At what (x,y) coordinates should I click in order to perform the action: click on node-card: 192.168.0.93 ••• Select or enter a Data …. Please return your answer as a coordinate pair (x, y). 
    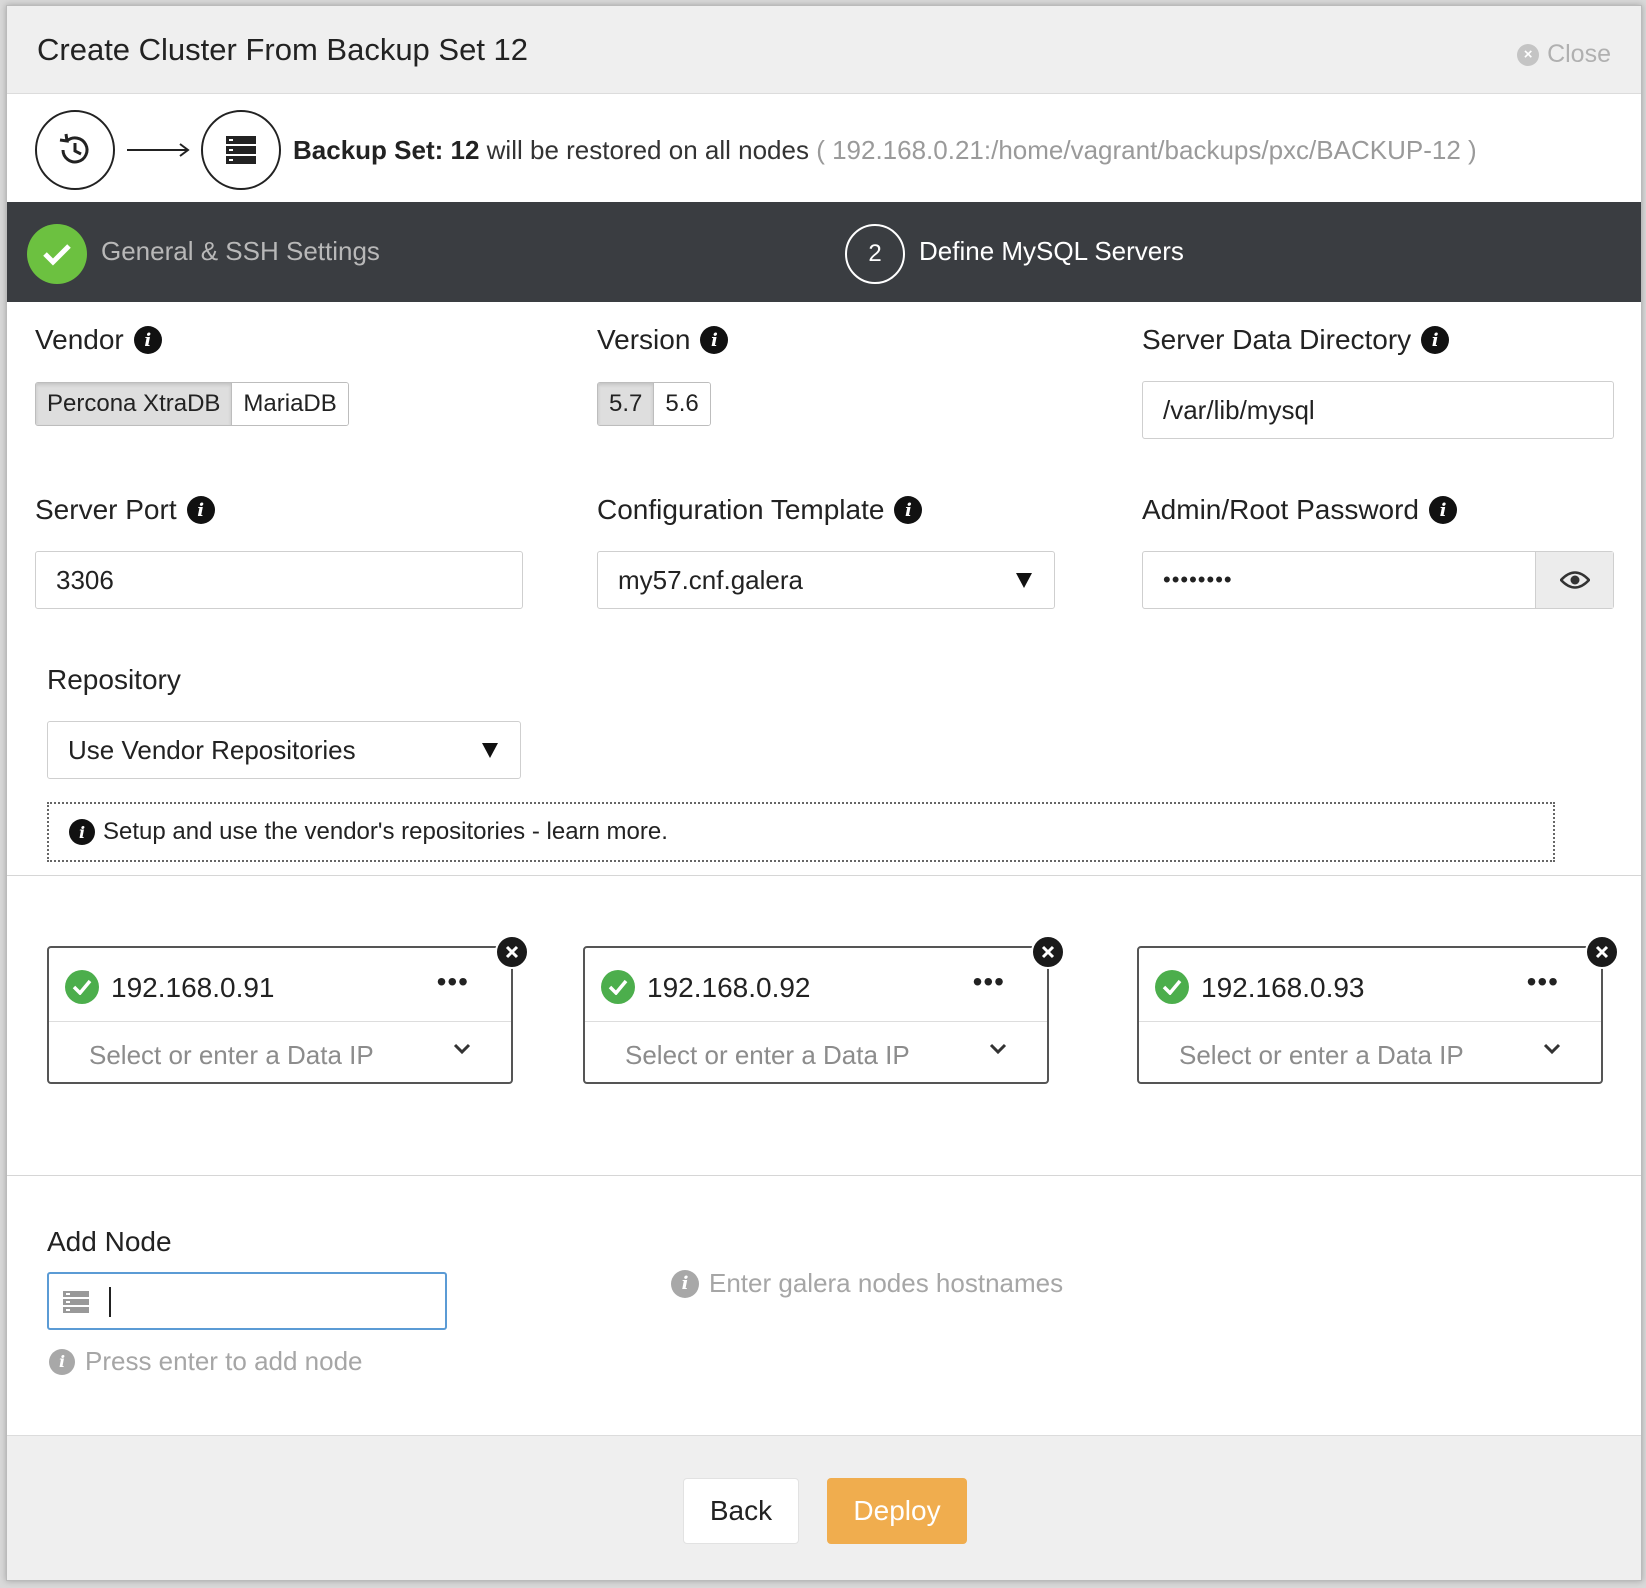
    Looking at the image, I should click on (1370, 1015).